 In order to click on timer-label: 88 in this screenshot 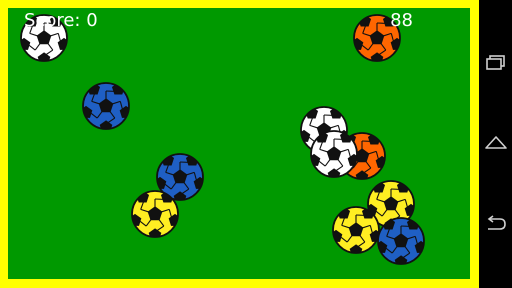, I will do `click(401, 20)`.